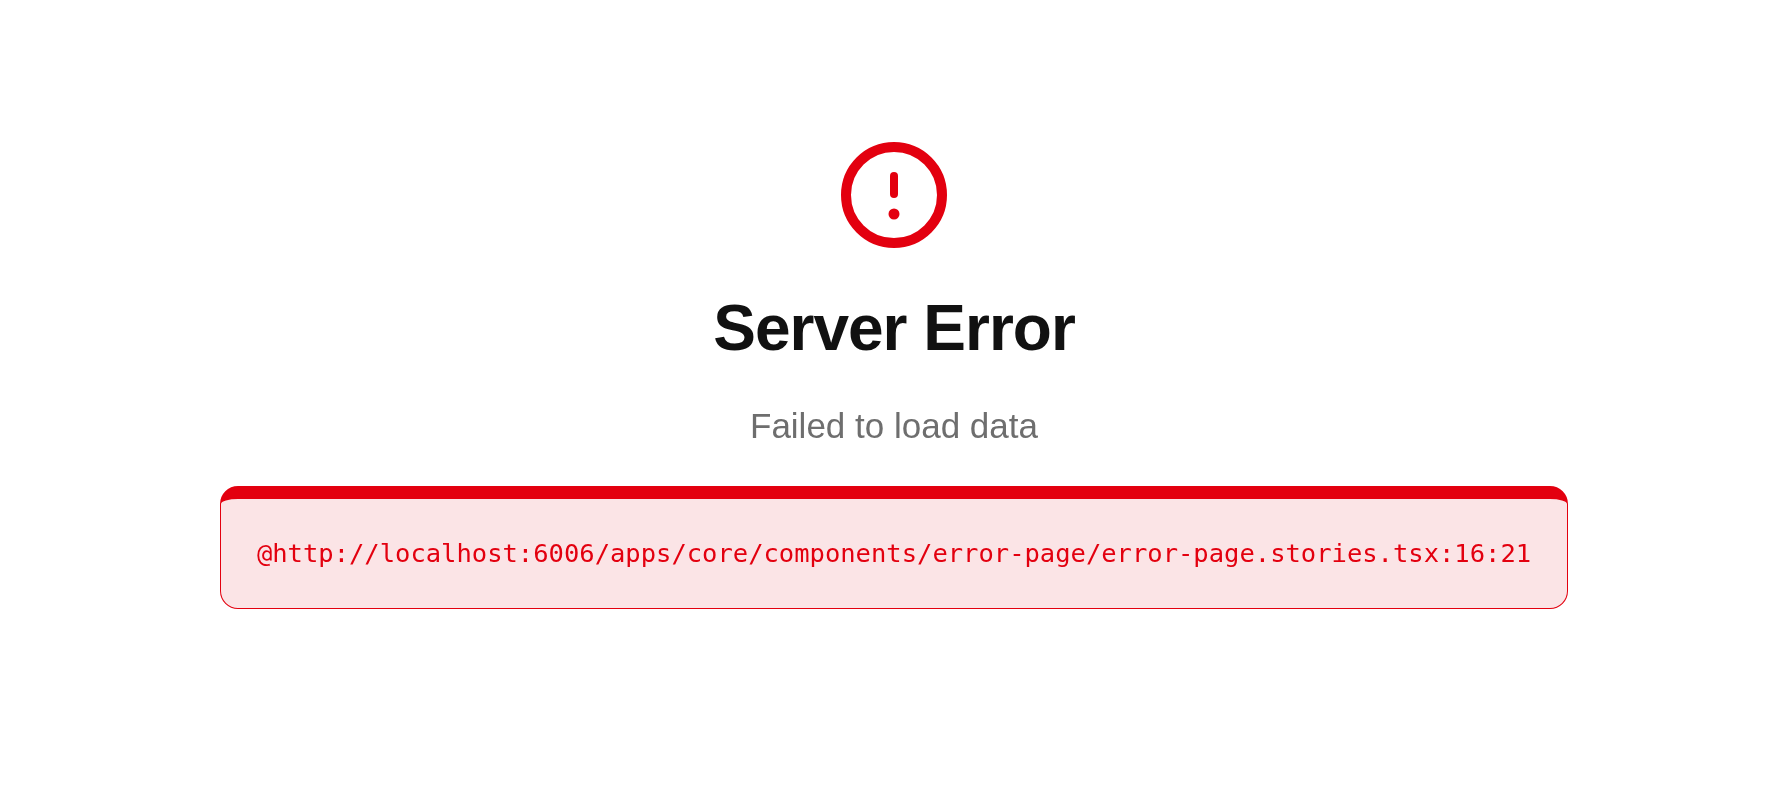 This screenshot has height=808, width=1788. I want to click on error-message: Failed to load data, so click(894, 426).